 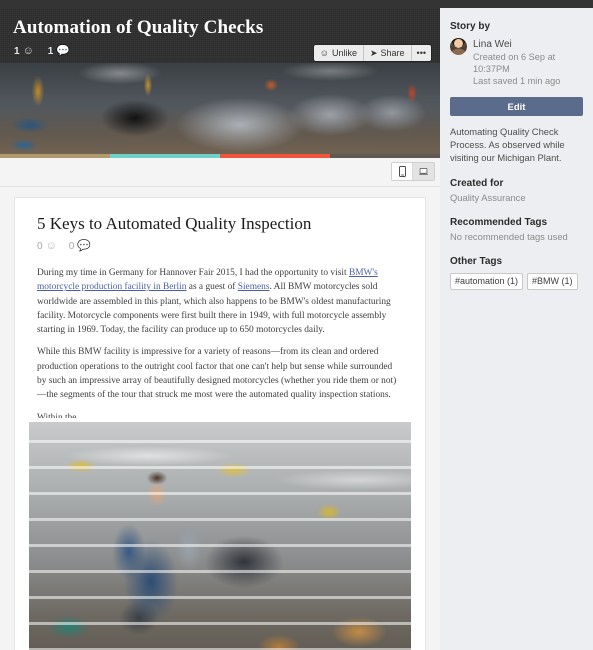 I want to click on article-comment-value: 0, so click(x=71, y=246).